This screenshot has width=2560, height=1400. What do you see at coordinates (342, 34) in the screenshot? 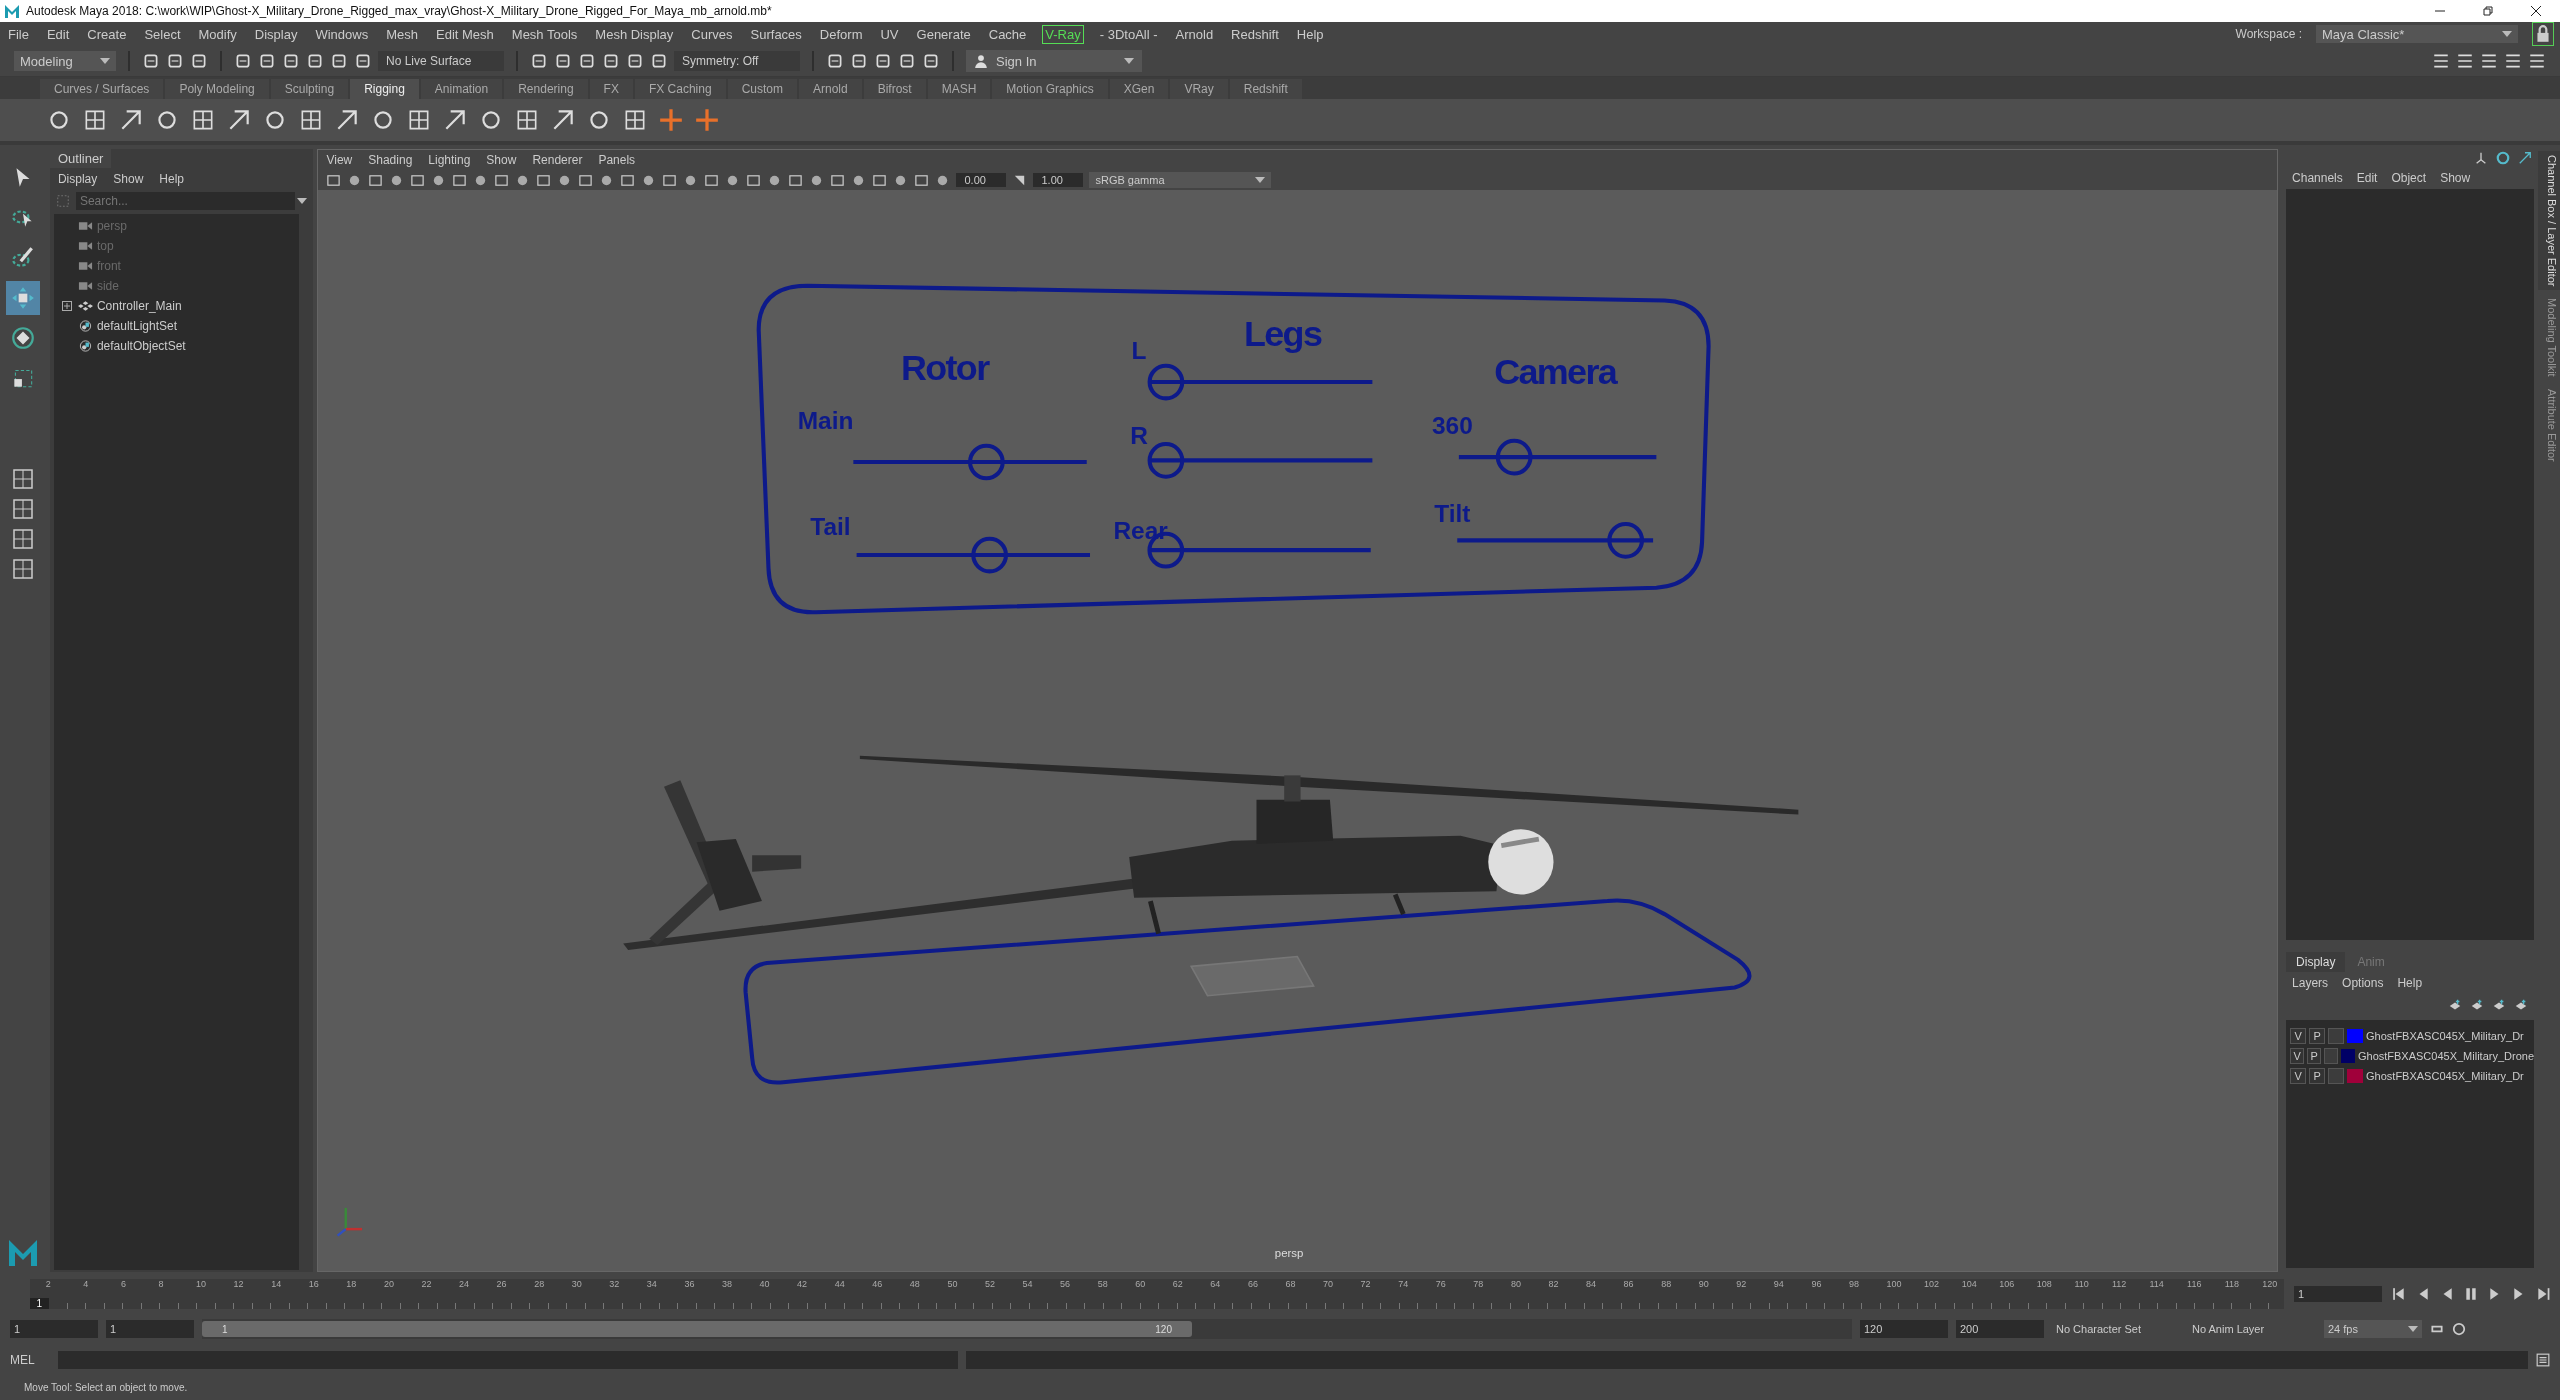
I see `menu-item: Windows` at bounding box center [342, 34].